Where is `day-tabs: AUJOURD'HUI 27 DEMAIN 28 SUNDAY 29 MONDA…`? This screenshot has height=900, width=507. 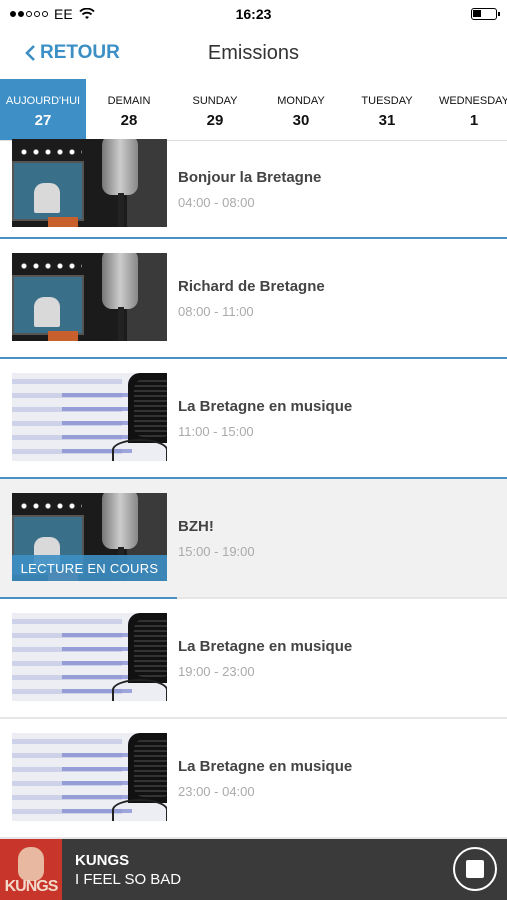 day-tabs: AUJOURD'HUI 27 DEMAIN 28 SUNDAY 29 MONDA… is located at coordinates (253, 110).